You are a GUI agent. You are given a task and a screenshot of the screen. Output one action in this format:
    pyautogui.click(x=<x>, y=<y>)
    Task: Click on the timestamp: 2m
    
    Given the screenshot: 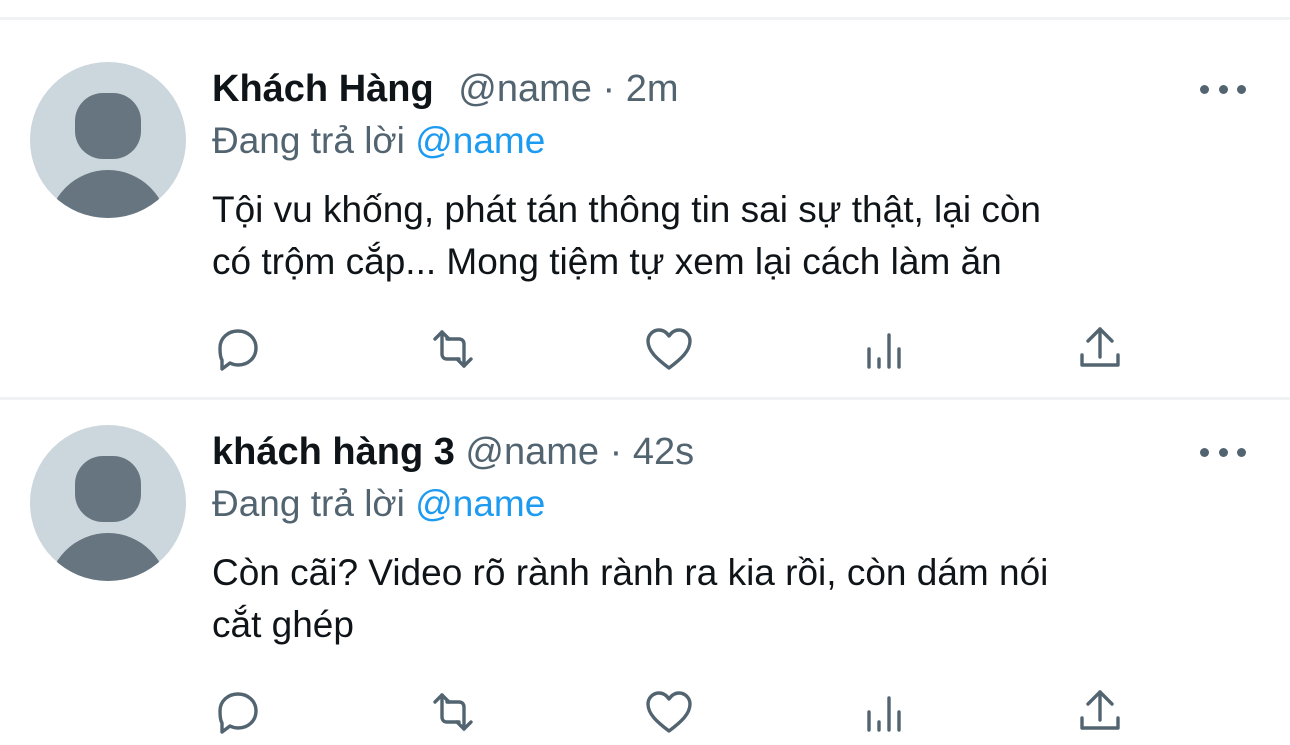 What is the action you would take?
    pyautogui.click(x=652, y=89)
    